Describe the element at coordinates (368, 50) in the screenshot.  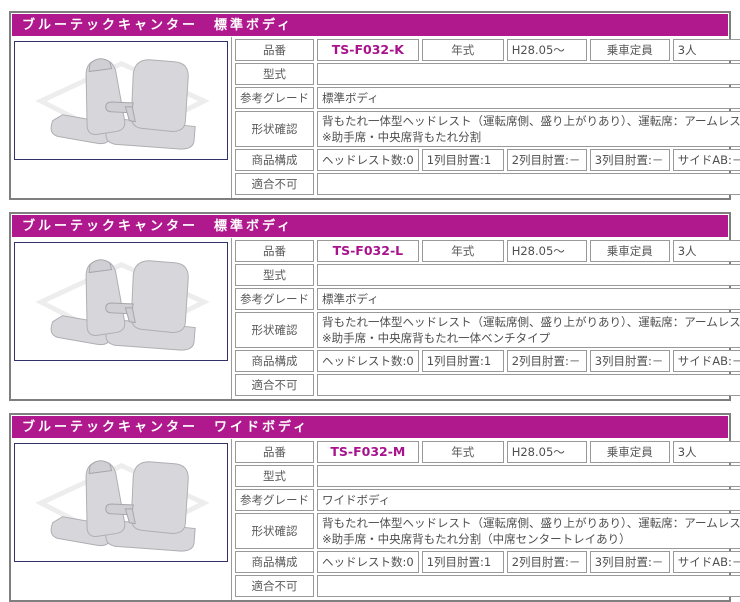
I see `part-number-value: TS-F032-K` at that location.